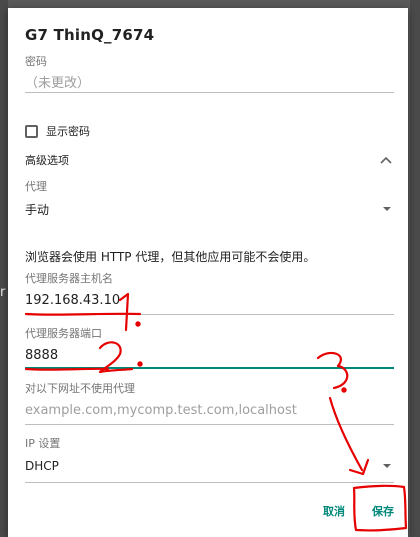  What do you see at coordinates (209, 466) in the screenshot?
I see `ip-settings-select: DHCP` at bounding box center [209, 466].